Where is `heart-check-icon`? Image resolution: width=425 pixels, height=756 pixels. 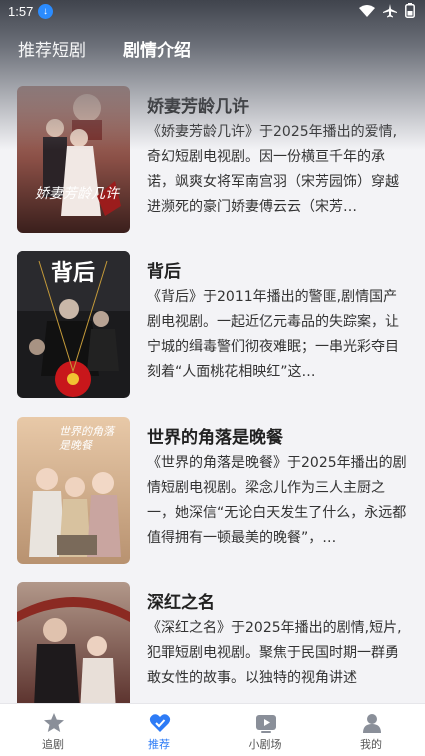
heart-check-icon is located at coordinates (160, 723).